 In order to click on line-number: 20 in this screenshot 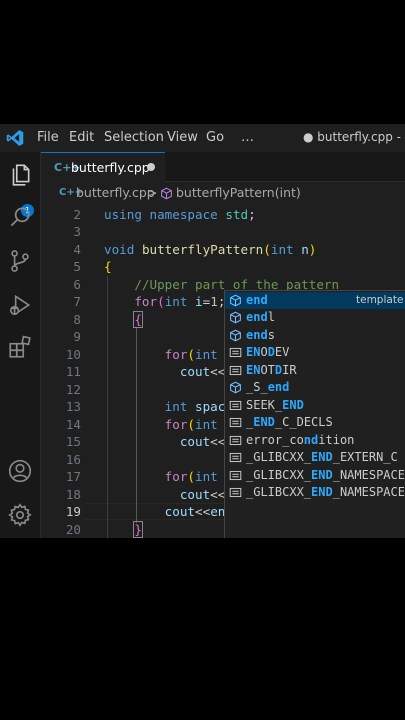, I will do `click(73, 529)`.